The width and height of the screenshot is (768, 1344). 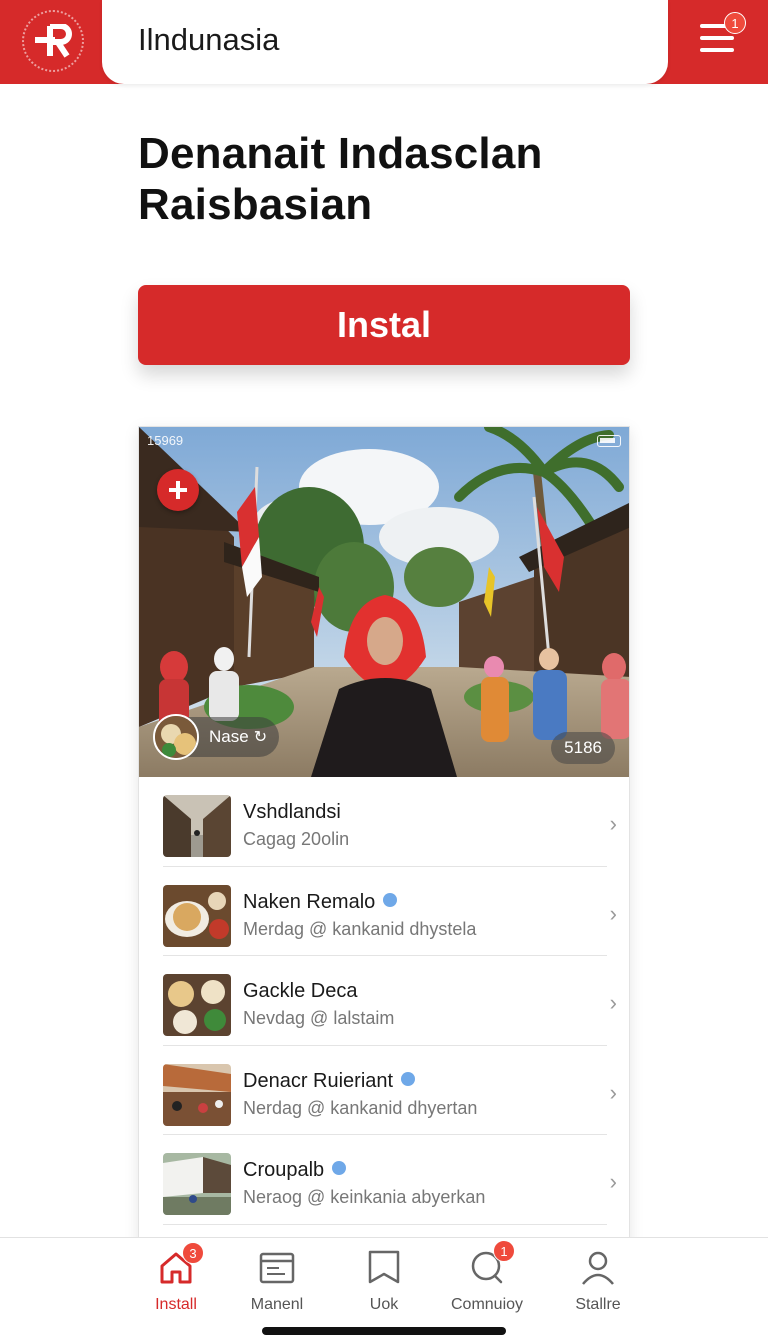 I want to click on visitor-count: 5186, so click(x=583, y=748).